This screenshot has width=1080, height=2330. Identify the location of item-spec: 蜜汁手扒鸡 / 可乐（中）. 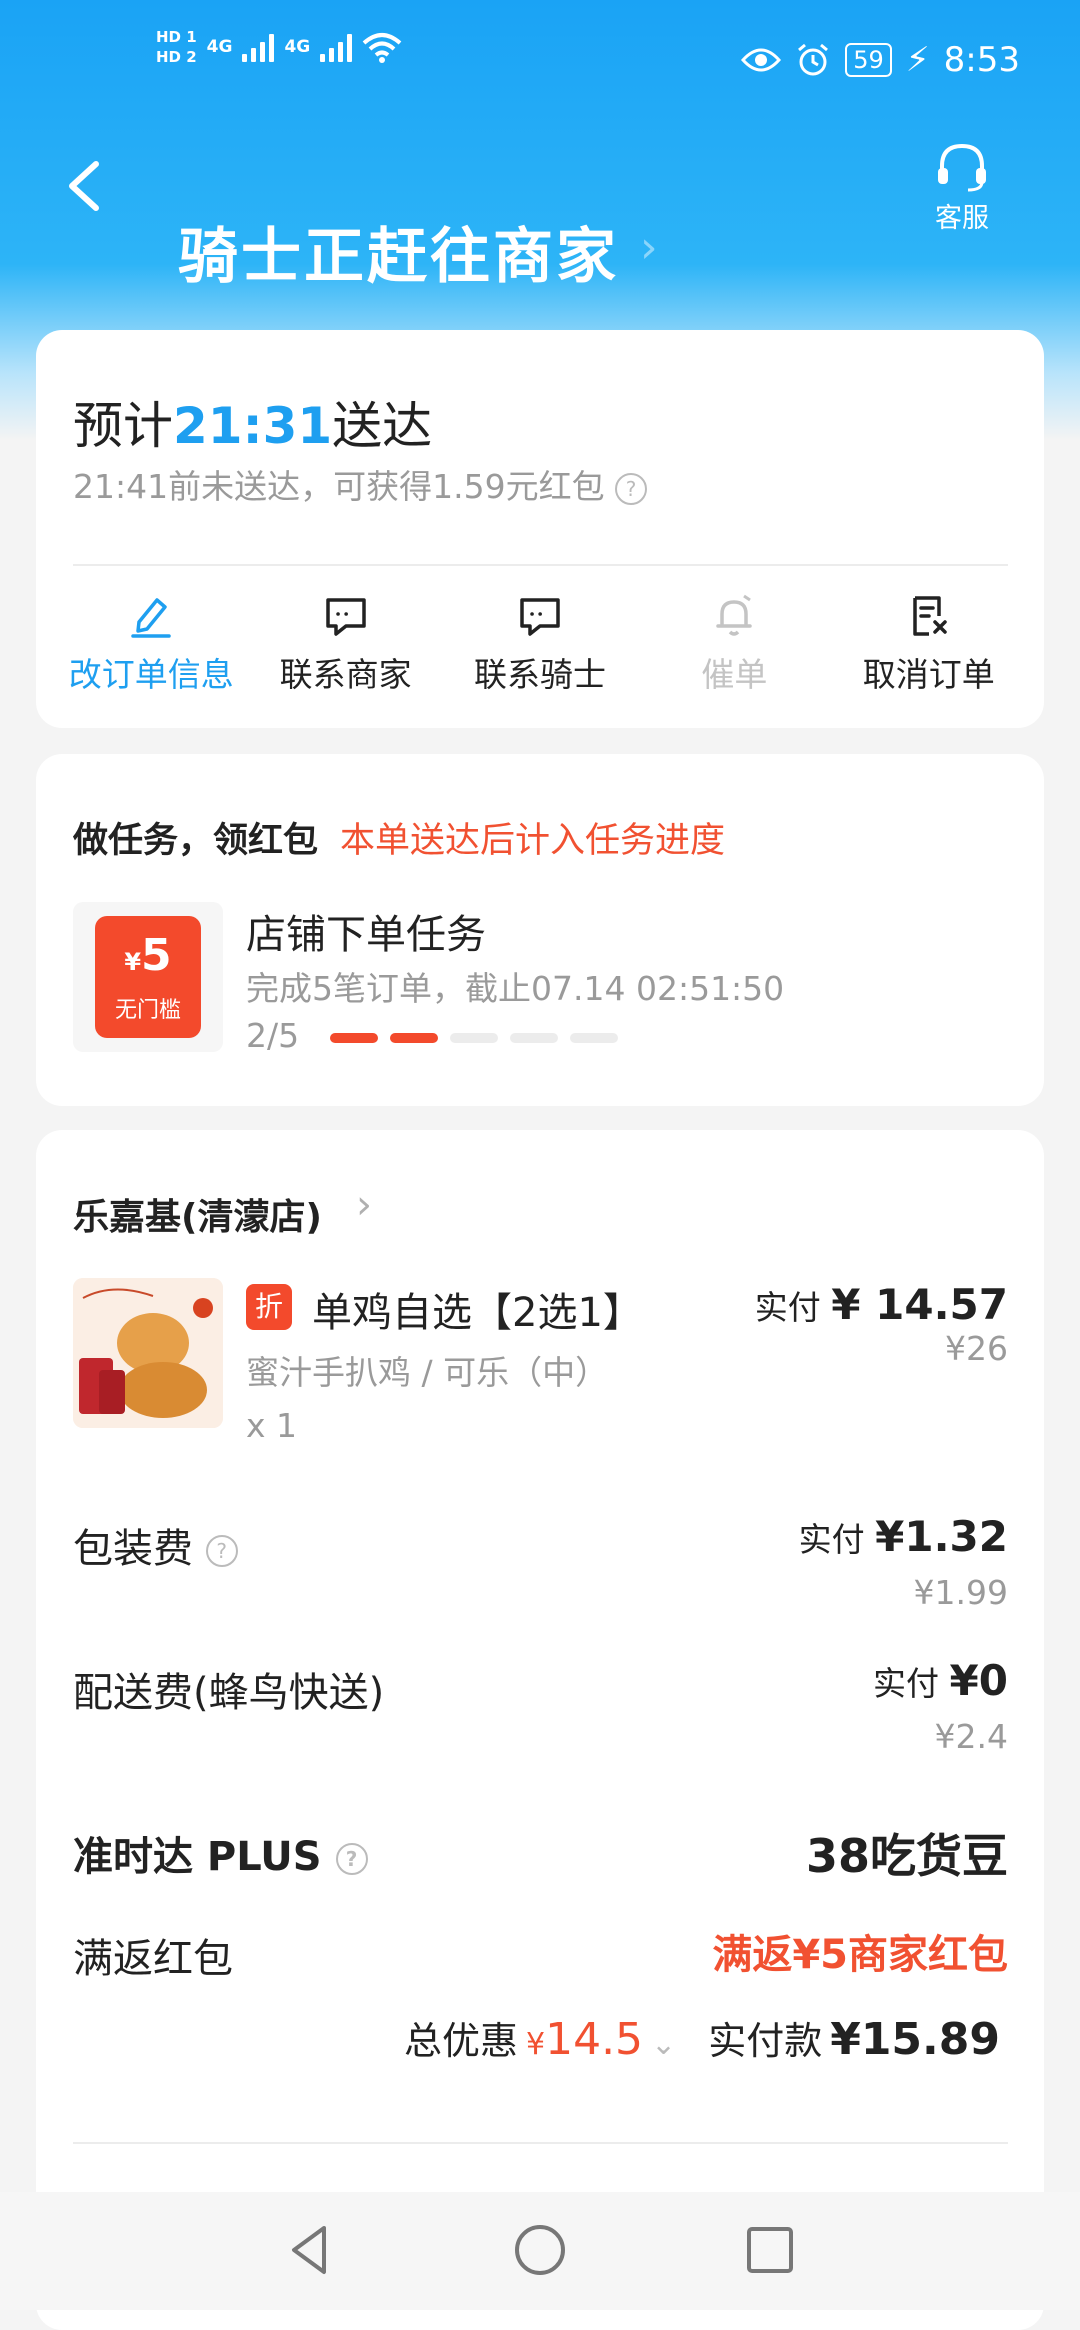
(427, 1372).